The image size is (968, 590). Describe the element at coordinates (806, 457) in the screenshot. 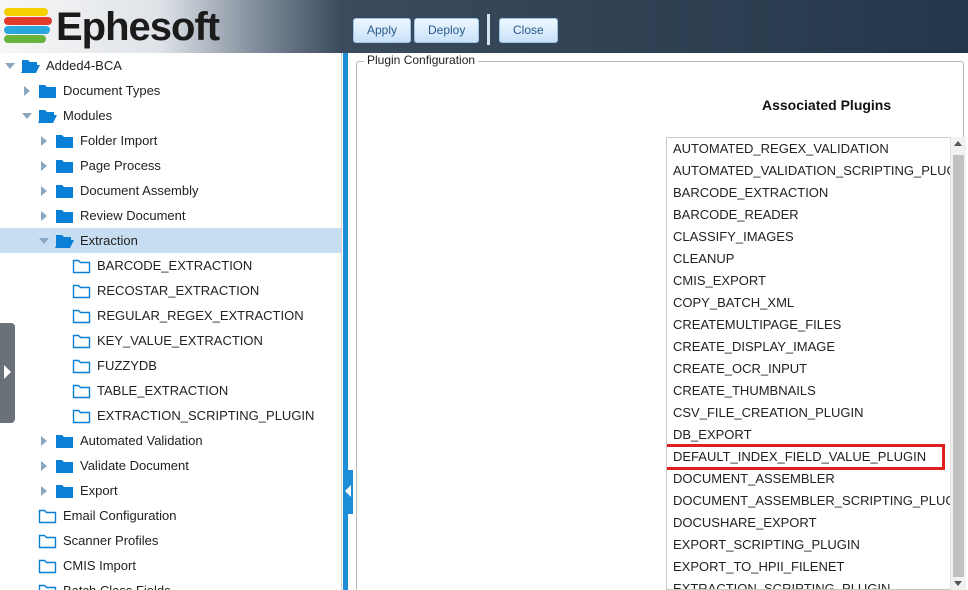

I see `highlighted-plugin-item: DEFAULT_INDEX_FIELD_VALUE_PLUGIN` at that location.